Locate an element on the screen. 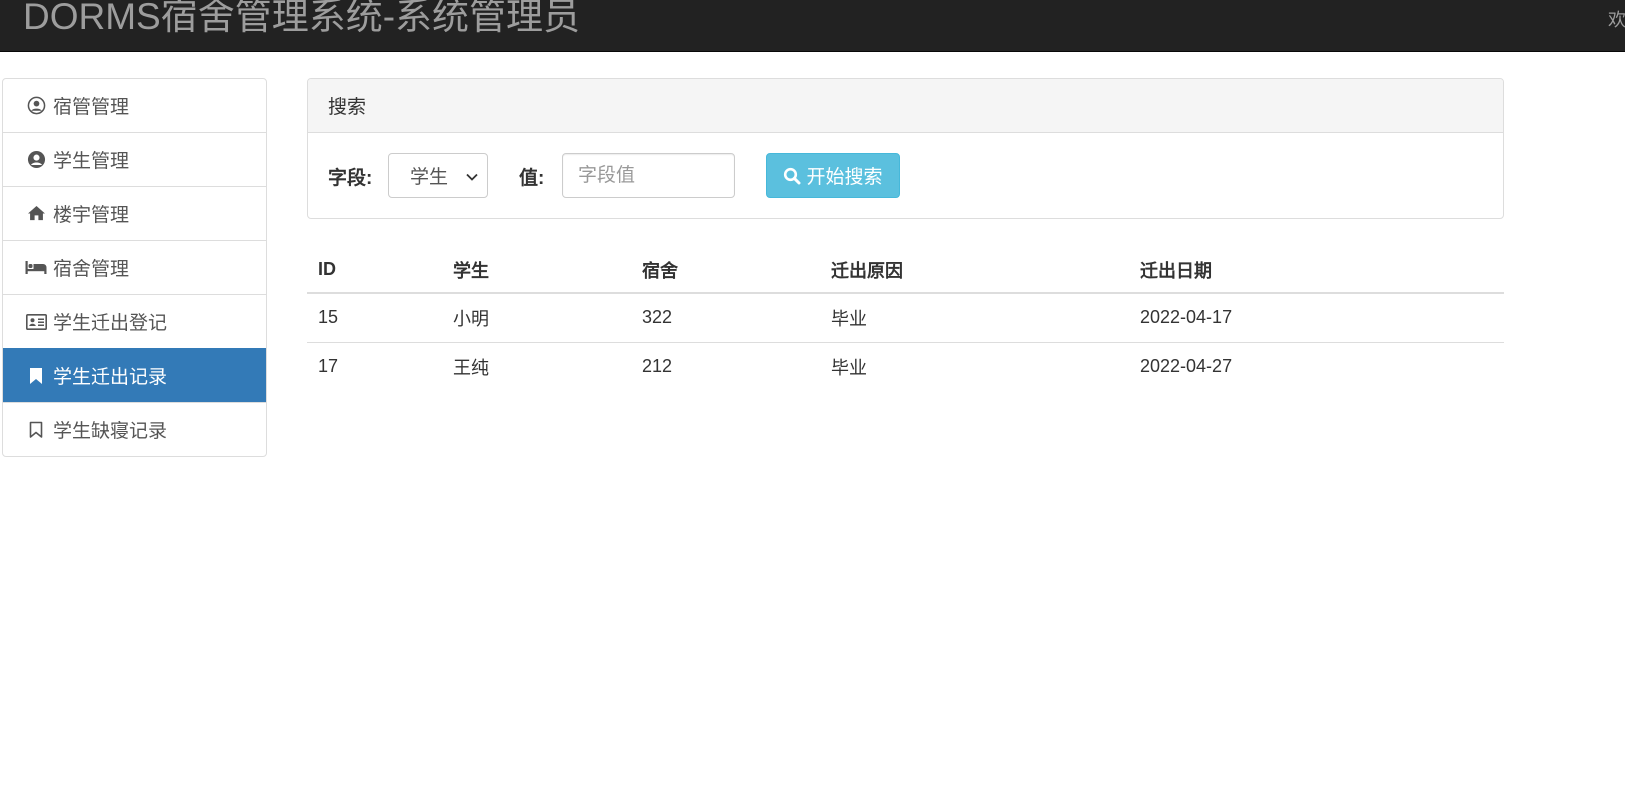 This screenshot has height=812, width=1625. cell-date: 2022-04-27 is located at coordinates (1186, 366).